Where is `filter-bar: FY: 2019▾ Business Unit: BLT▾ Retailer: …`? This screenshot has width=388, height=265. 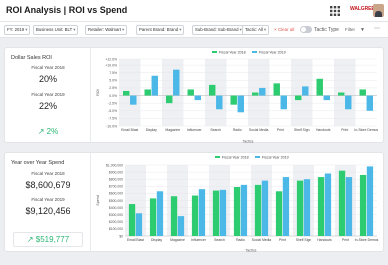 filter-bar: FY: 2019▾ Business Unit: BLT▾ Retailer: … is located at coordinates (194, 30).